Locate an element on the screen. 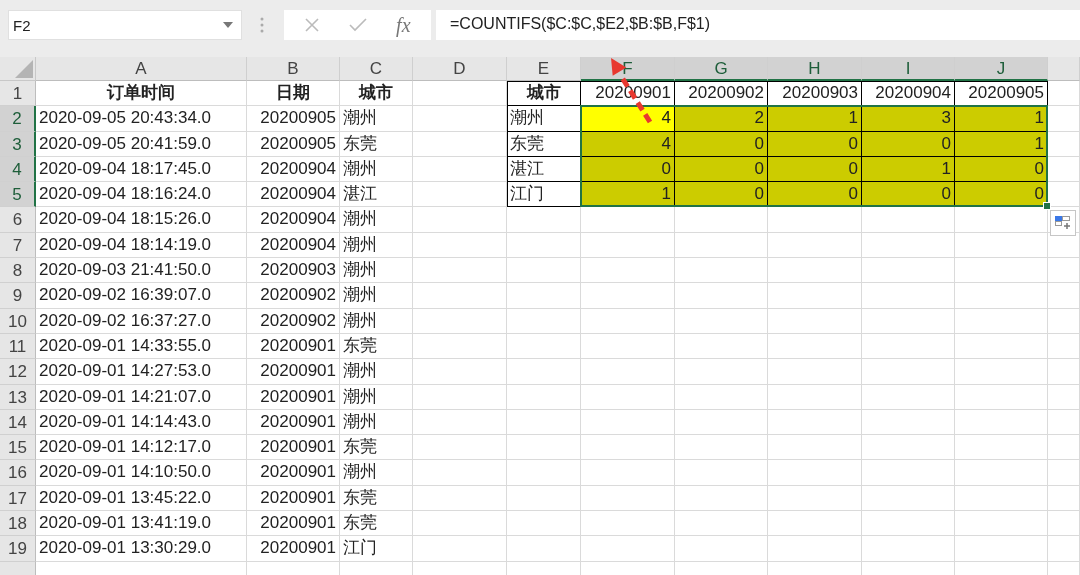 The height and width of the screenshot is (575, 1080). row-header: 10 is located at coordinates (18, 321).